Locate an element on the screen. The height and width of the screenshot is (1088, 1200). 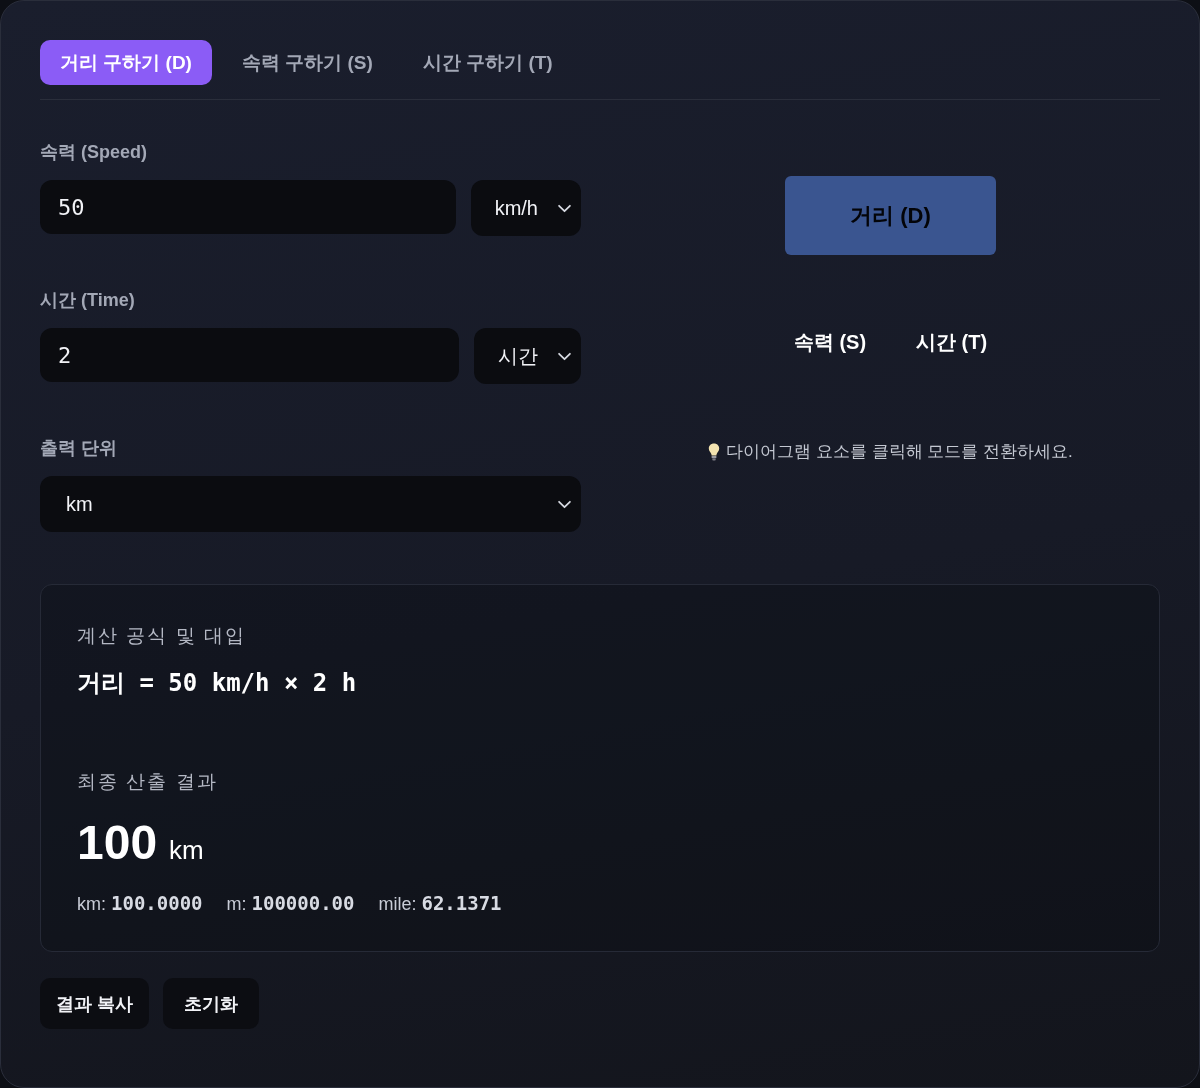
mode-tab: 시간 구하기 (T) is located at coordinates (487, 62).